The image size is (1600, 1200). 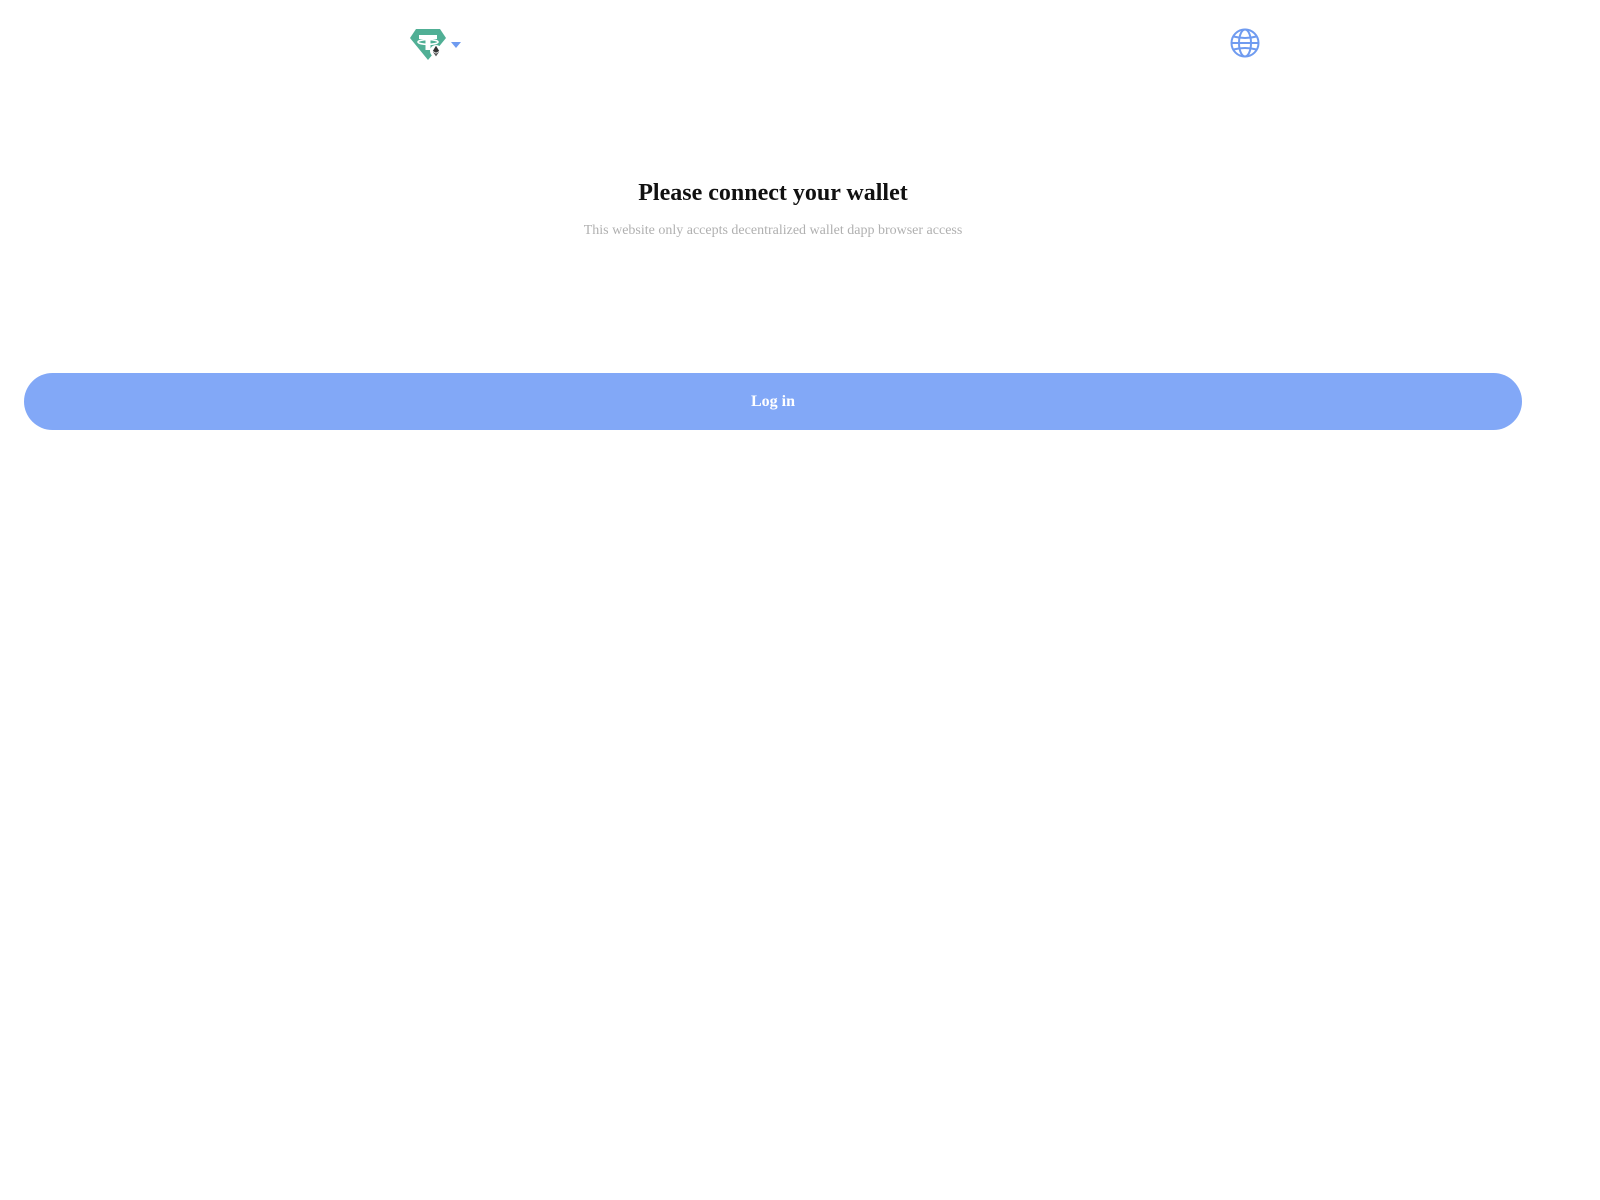 What do you see at coordinates (800, 44) in the screenshot?
I see `header` at bounding box center [800, 44].